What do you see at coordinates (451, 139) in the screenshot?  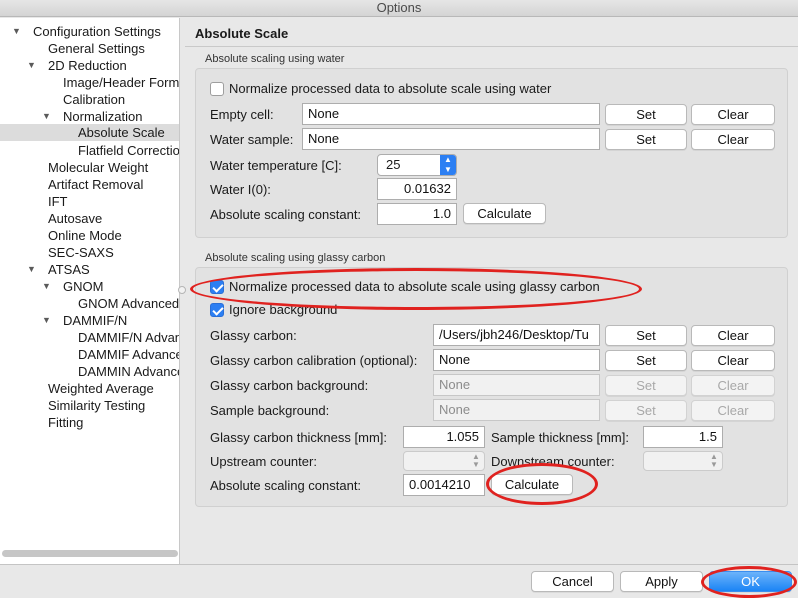 I see `water-sample-field: None` at bounding box center [451, 139].